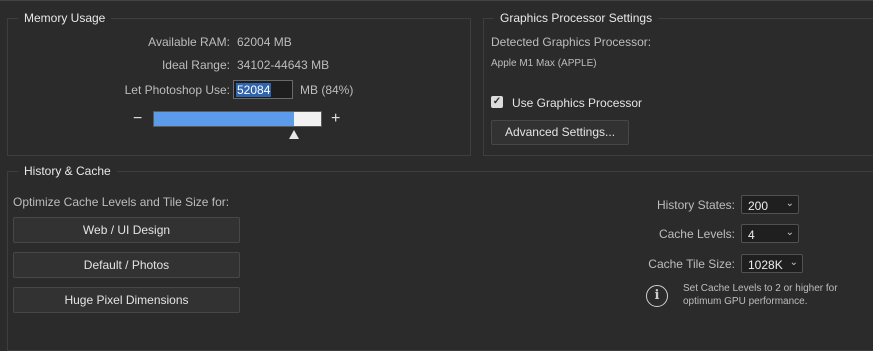  Describe the element at coordinates (283, 65) in the screenshot. I see `ideal-range-value: 34102-44643 MB` at that location.